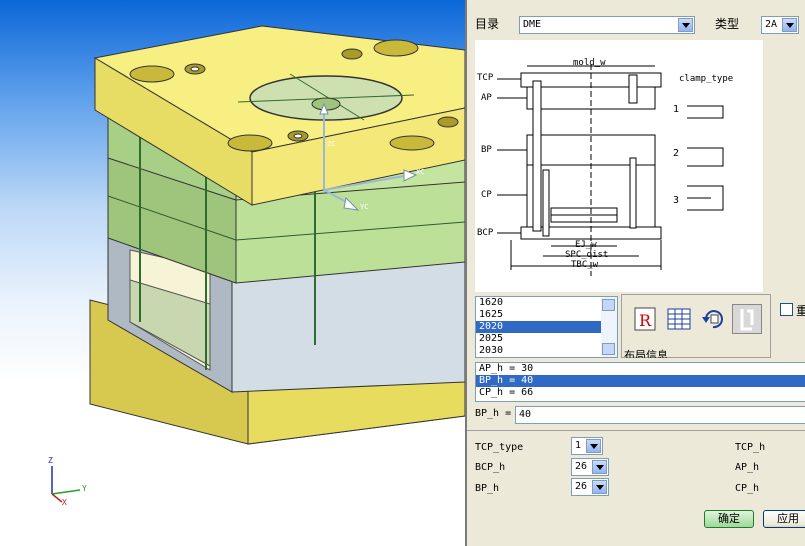 The width and height of the screenshot is (805, 546). I want to click on catalog-value: DME, so click(532, 24).